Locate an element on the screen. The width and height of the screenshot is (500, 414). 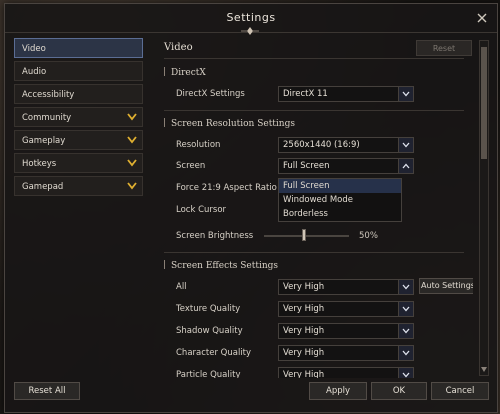
sidebar-item-label: Audio is located at coordinates (34, 72).